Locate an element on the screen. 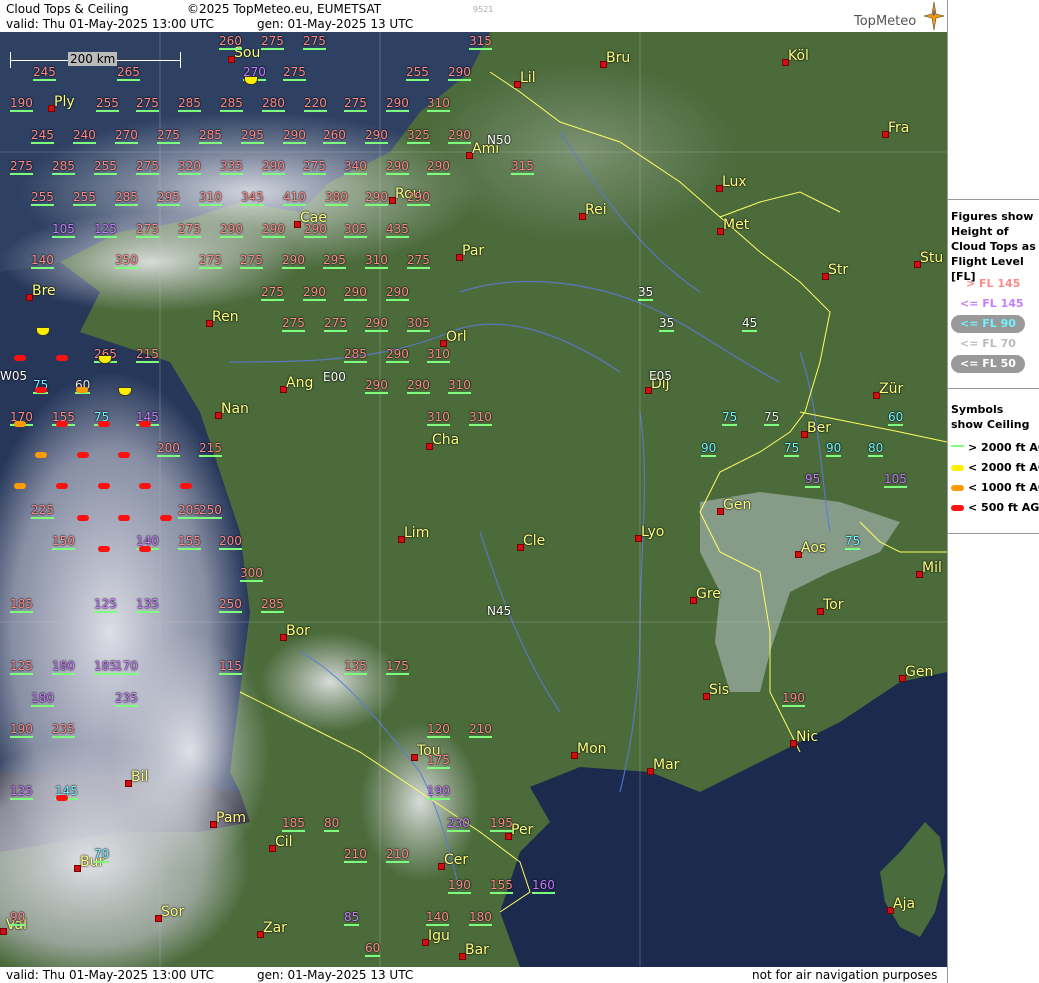 This screenshot has height=983, width=1039. cloud-top-figure: 140 is located at coordinates (42, 261).